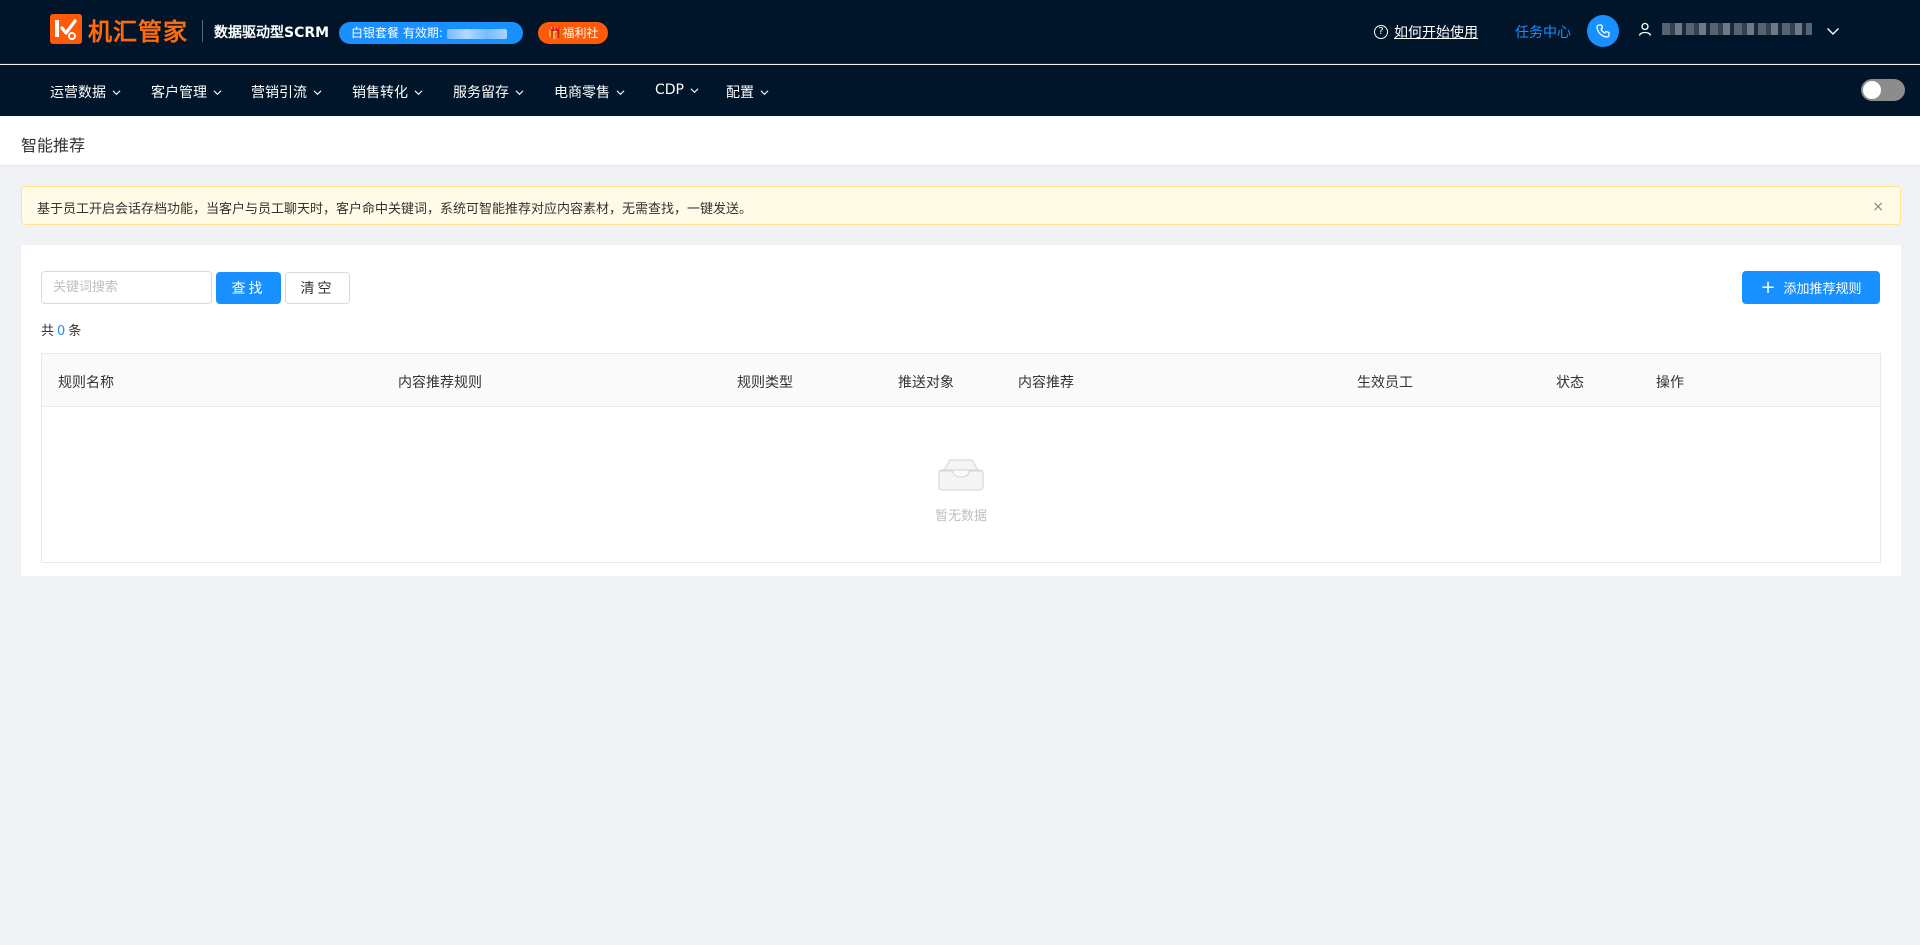  What do you see at coordinates (272, 33) in the screenshot?
I see `product-name: 数据驱动型SCRM` at bounding box center [272, 33].